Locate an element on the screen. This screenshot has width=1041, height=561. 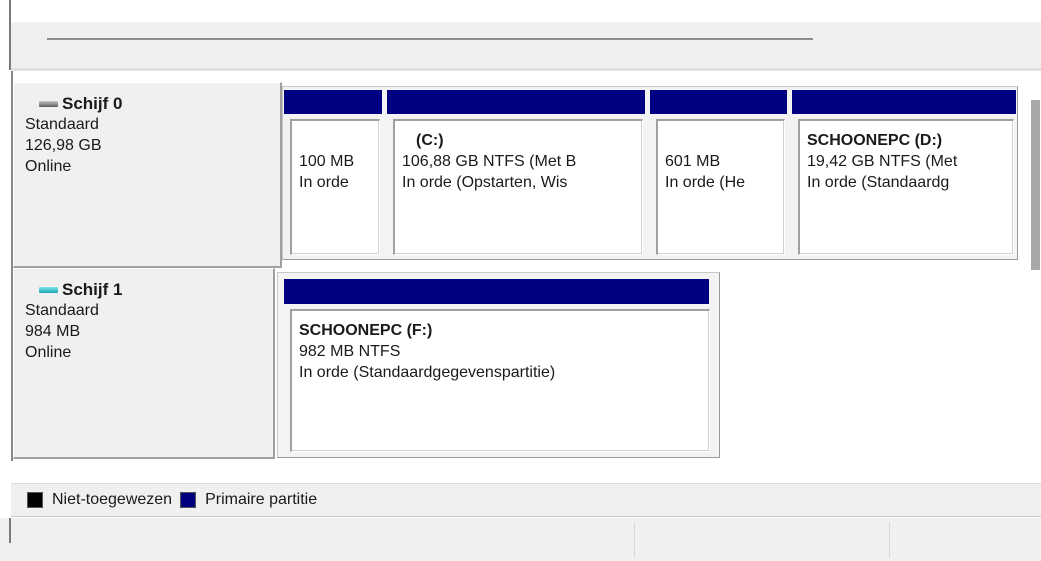
disk-0-header: Schijf 0 is located at coordinates (152, 103).